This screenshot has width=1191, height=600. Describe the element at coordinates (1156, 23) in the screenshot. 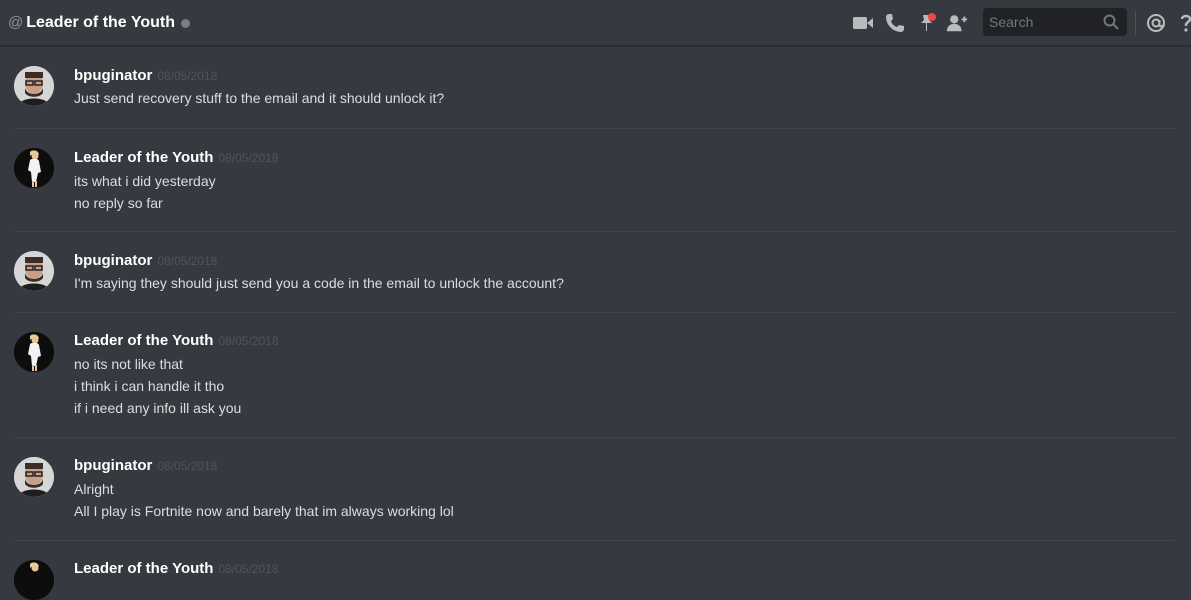

I see `mention-icon` at that location.